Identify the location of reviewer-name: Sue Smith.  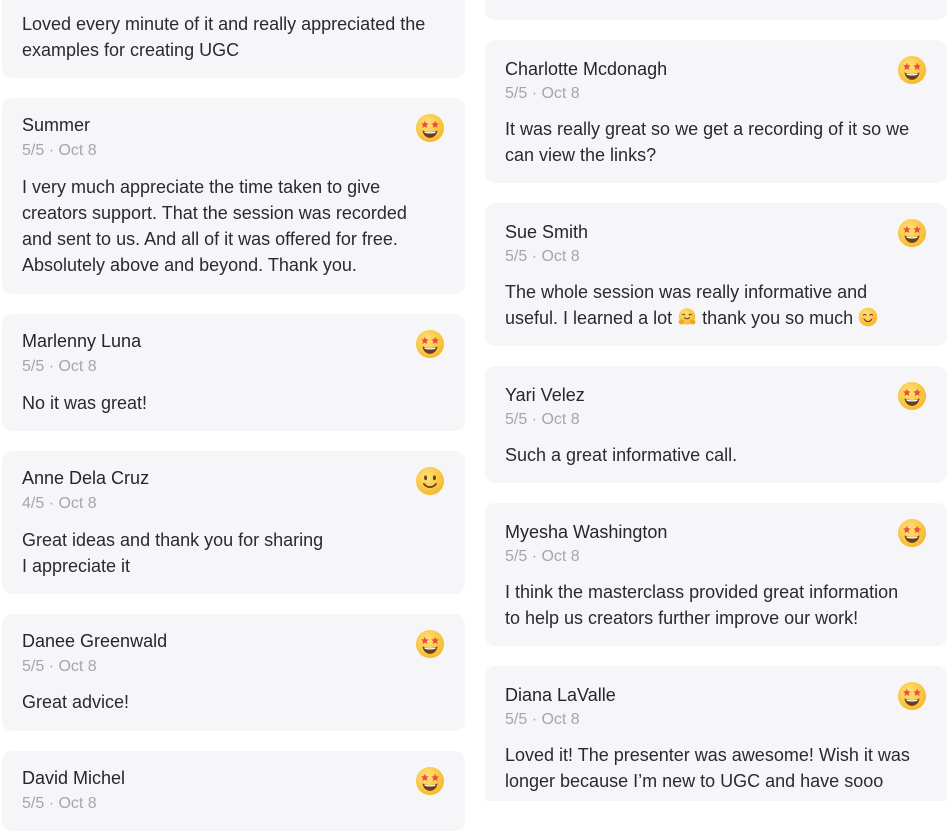
(547, 232).